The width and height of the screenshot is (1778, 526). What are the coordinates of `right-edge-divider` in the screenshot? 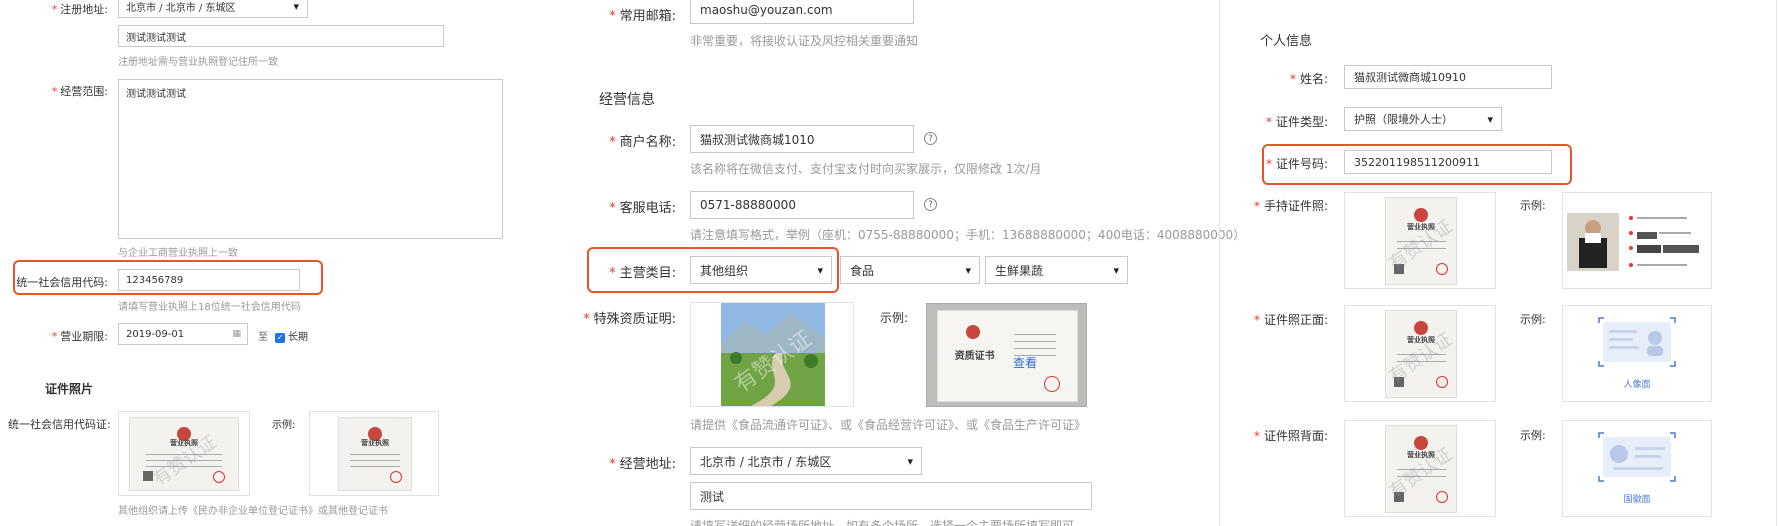 It's located at (1776, 263).